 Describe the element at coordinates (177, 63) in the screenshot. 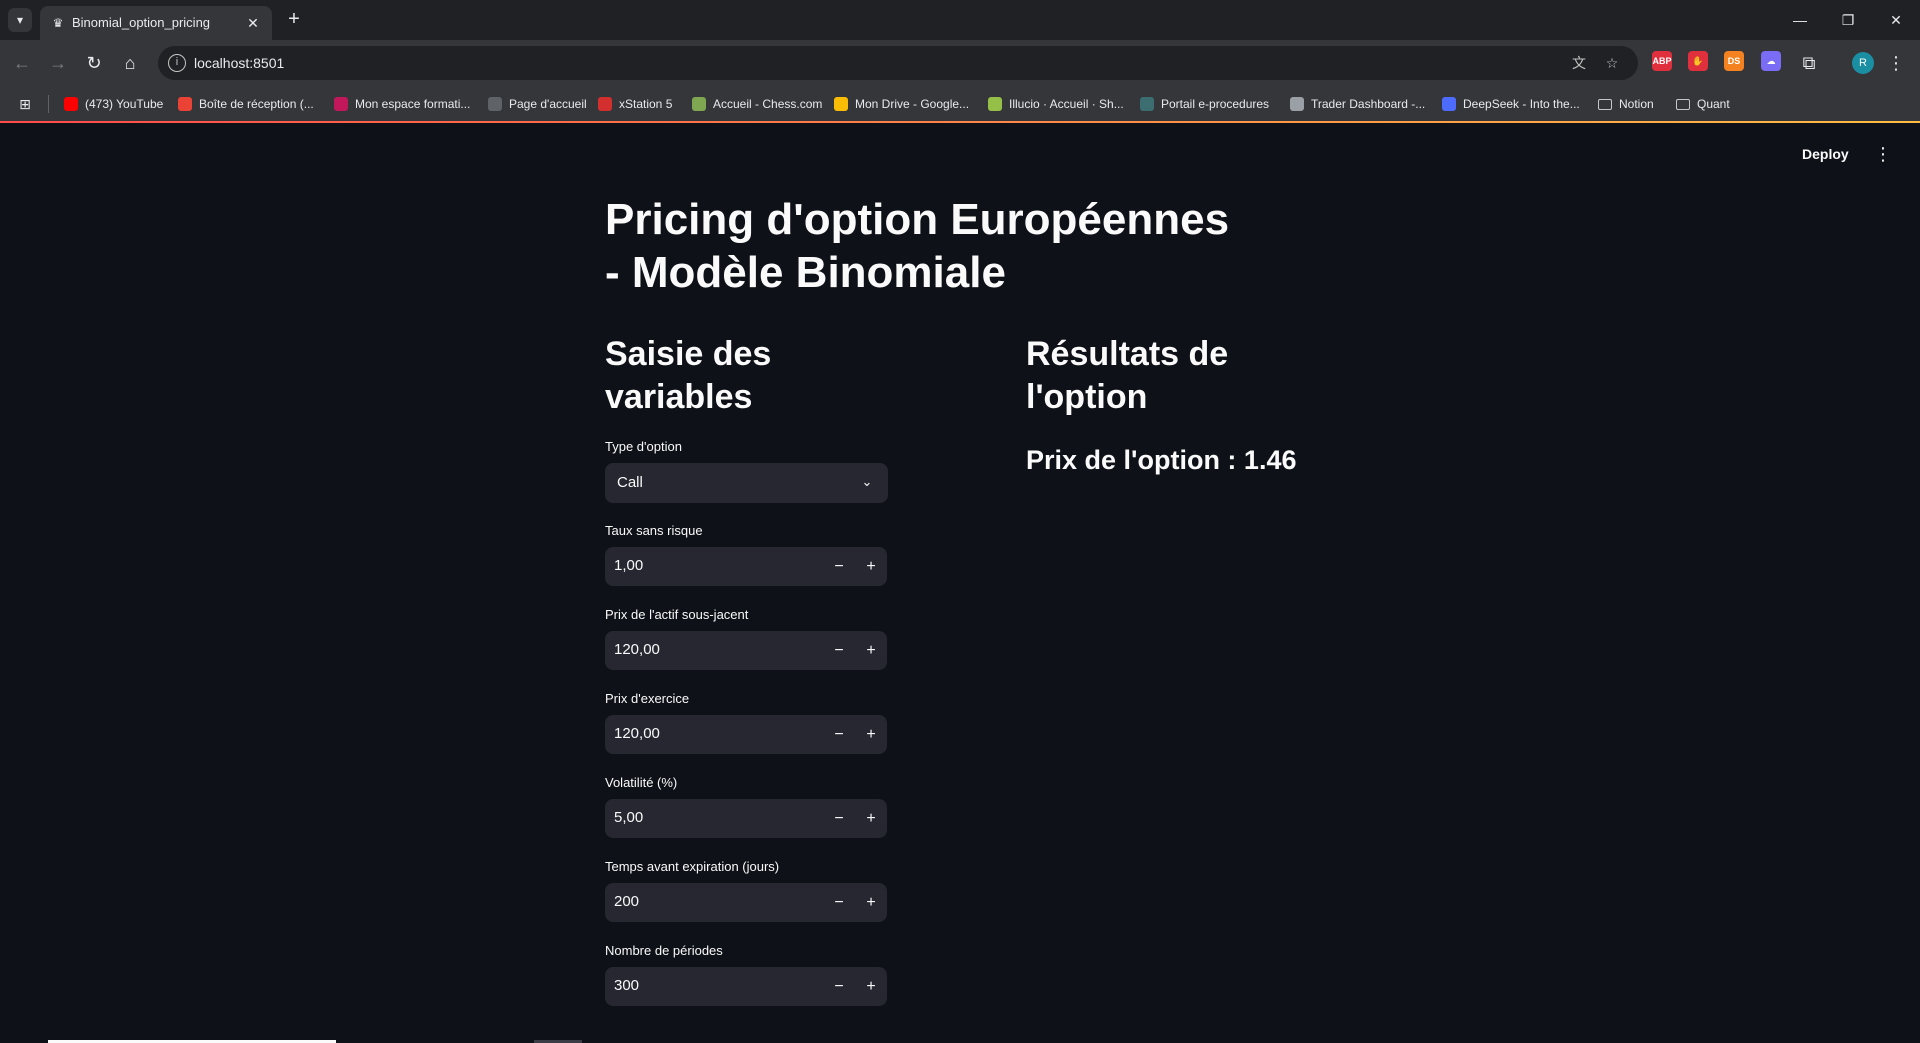

I see `site-info-icon: i` at that location.